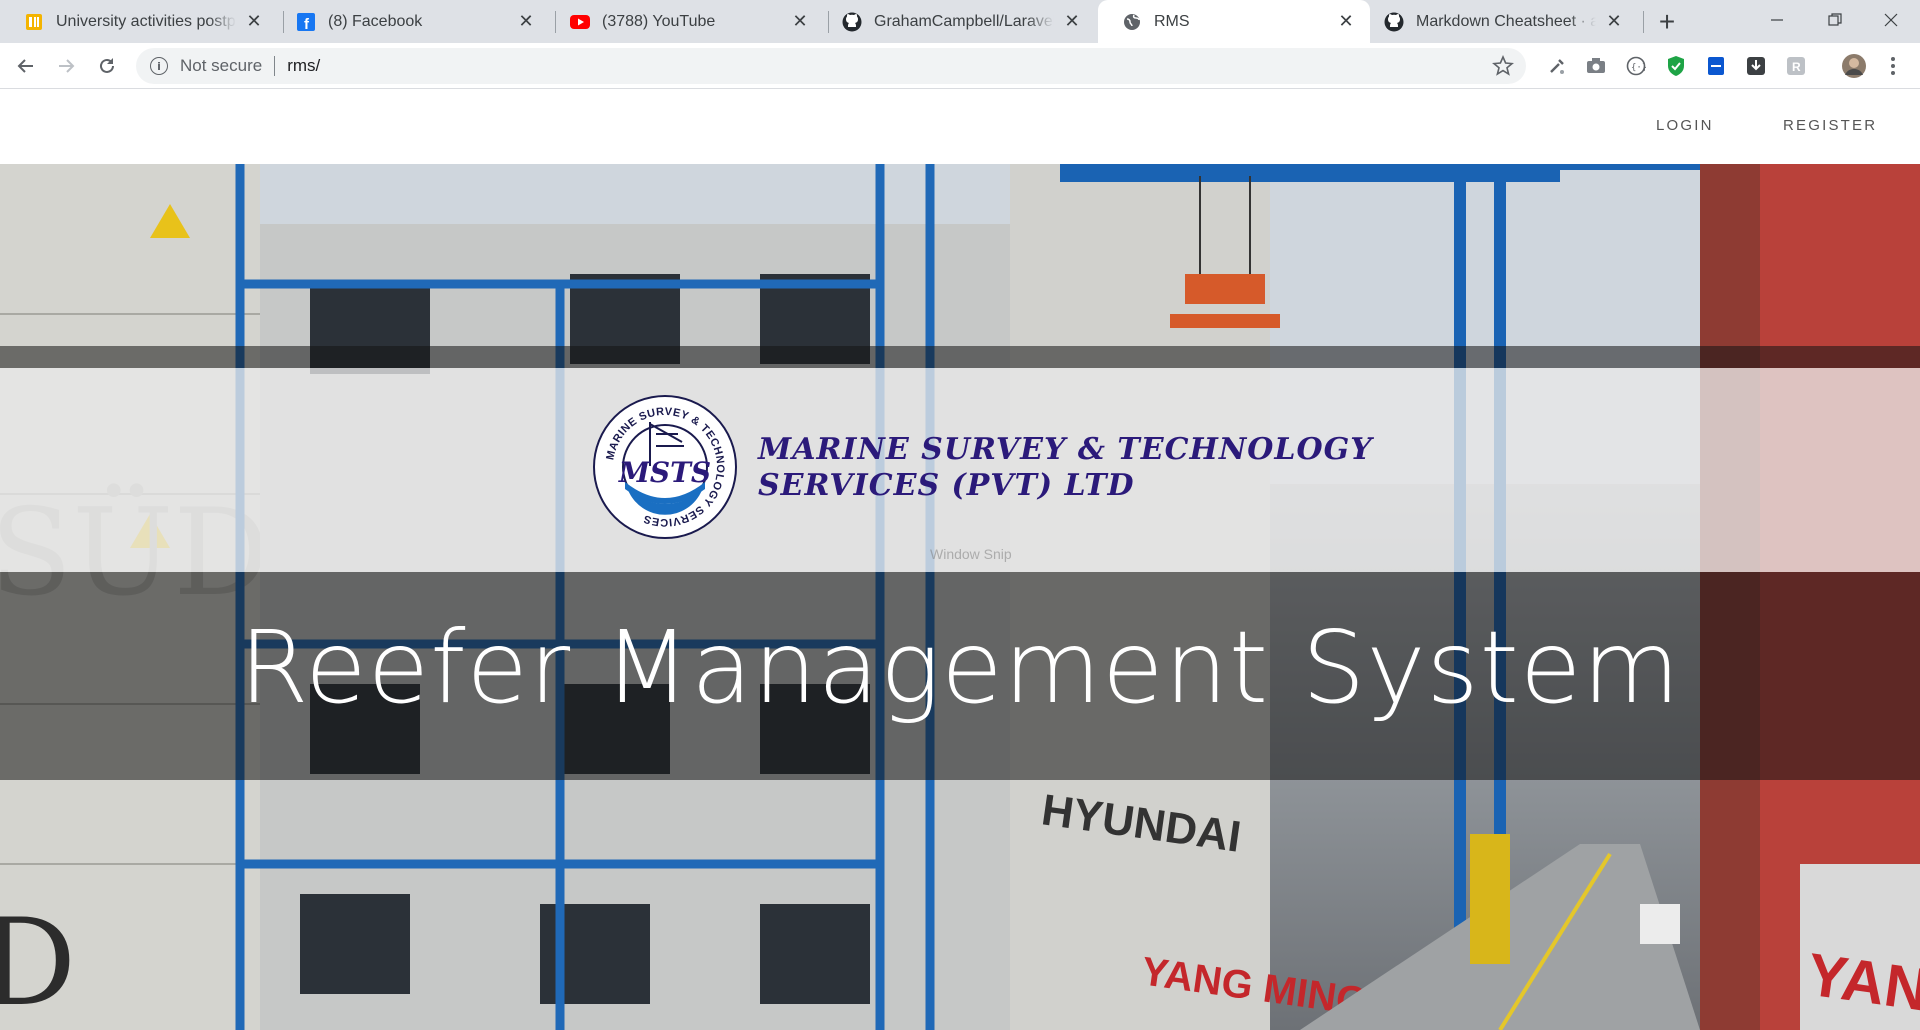 The image size is (1920, 1030). I want to click on tab-university: University activities postponed ✕, so click(139, 21).